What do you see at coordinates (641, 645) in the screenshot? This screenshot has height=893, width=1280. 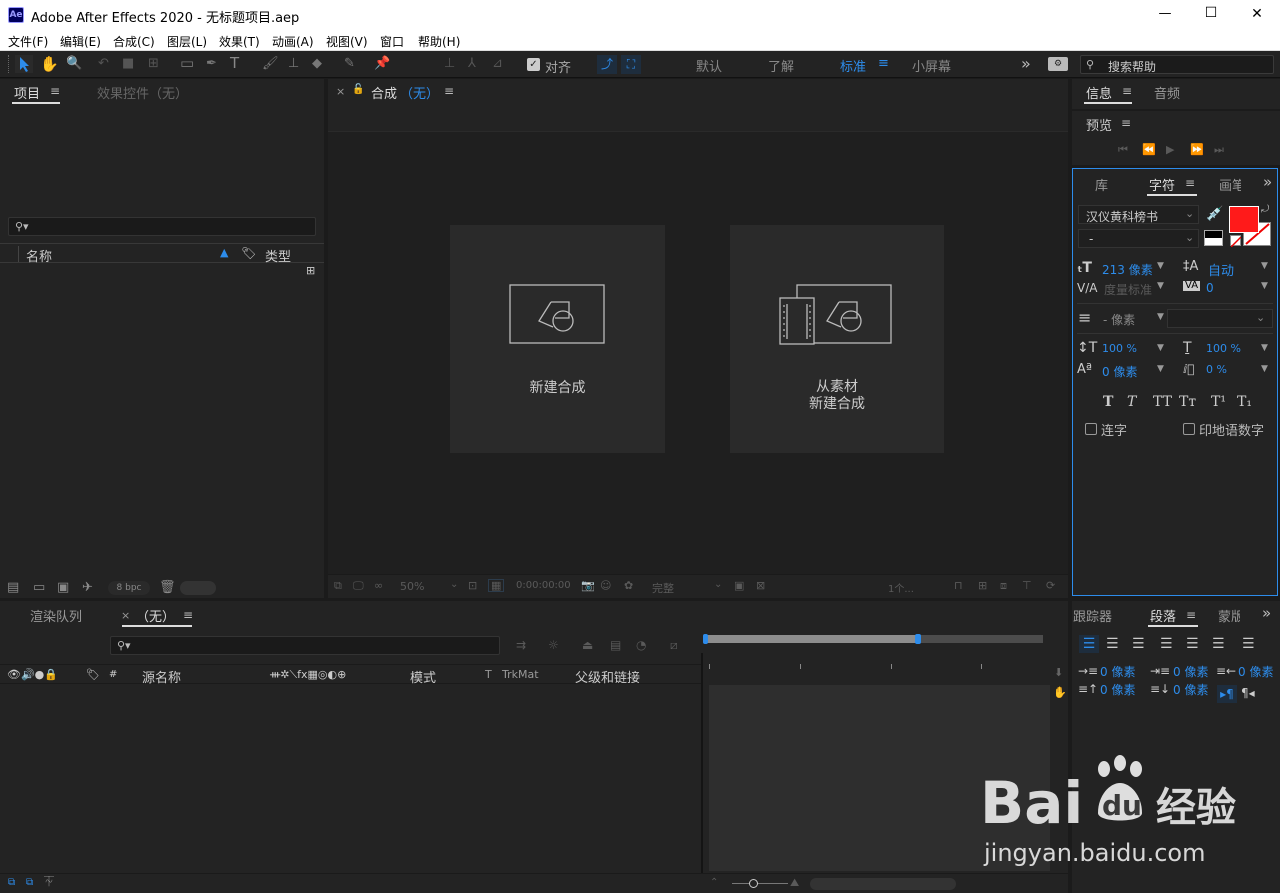 I see `motion-blur-icon: ◔` at bounding box center [641, 645].